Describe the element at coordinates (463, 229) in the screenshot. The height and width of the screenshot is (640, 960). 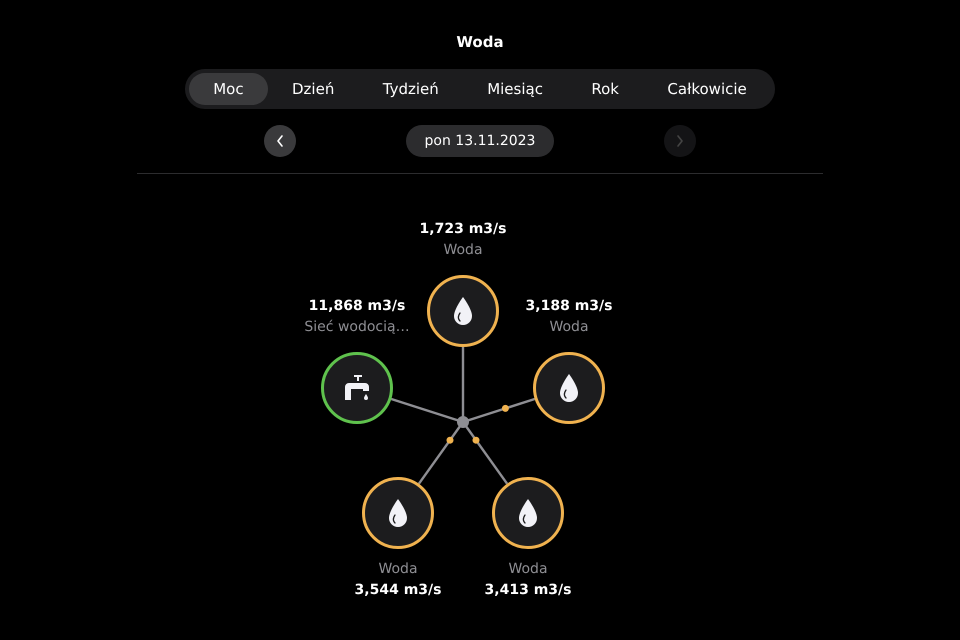
I see `flow-value: 1,723 m3/s` at that location.